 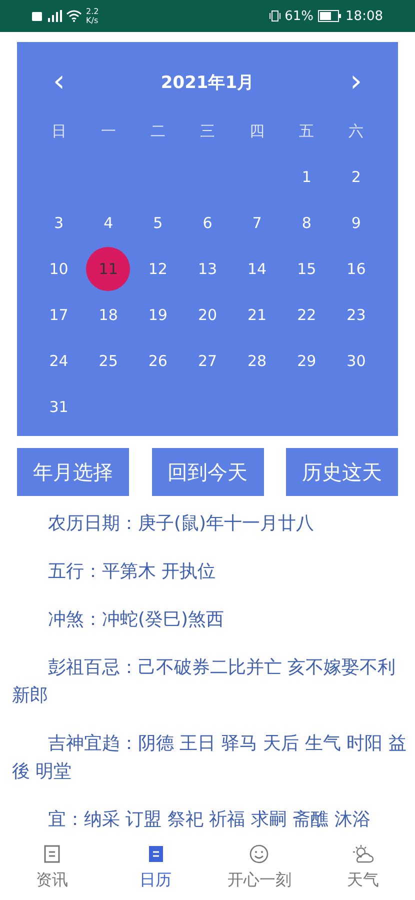 I want to click on calendar-day: 1, so click(x=306, y=177).